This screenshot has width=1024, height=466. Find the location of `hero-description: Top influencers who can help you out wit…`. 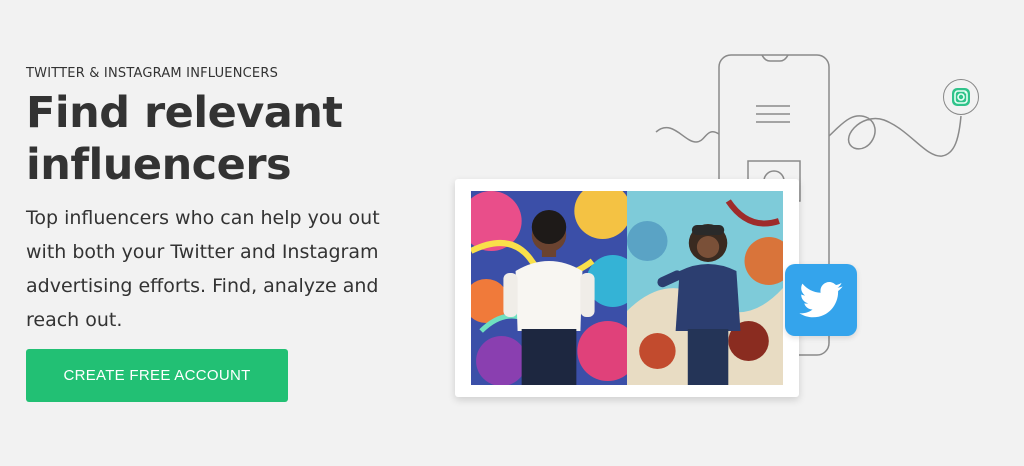

hero-description: Top influencers who can help you out wit… is located at coordinates (203, 269).